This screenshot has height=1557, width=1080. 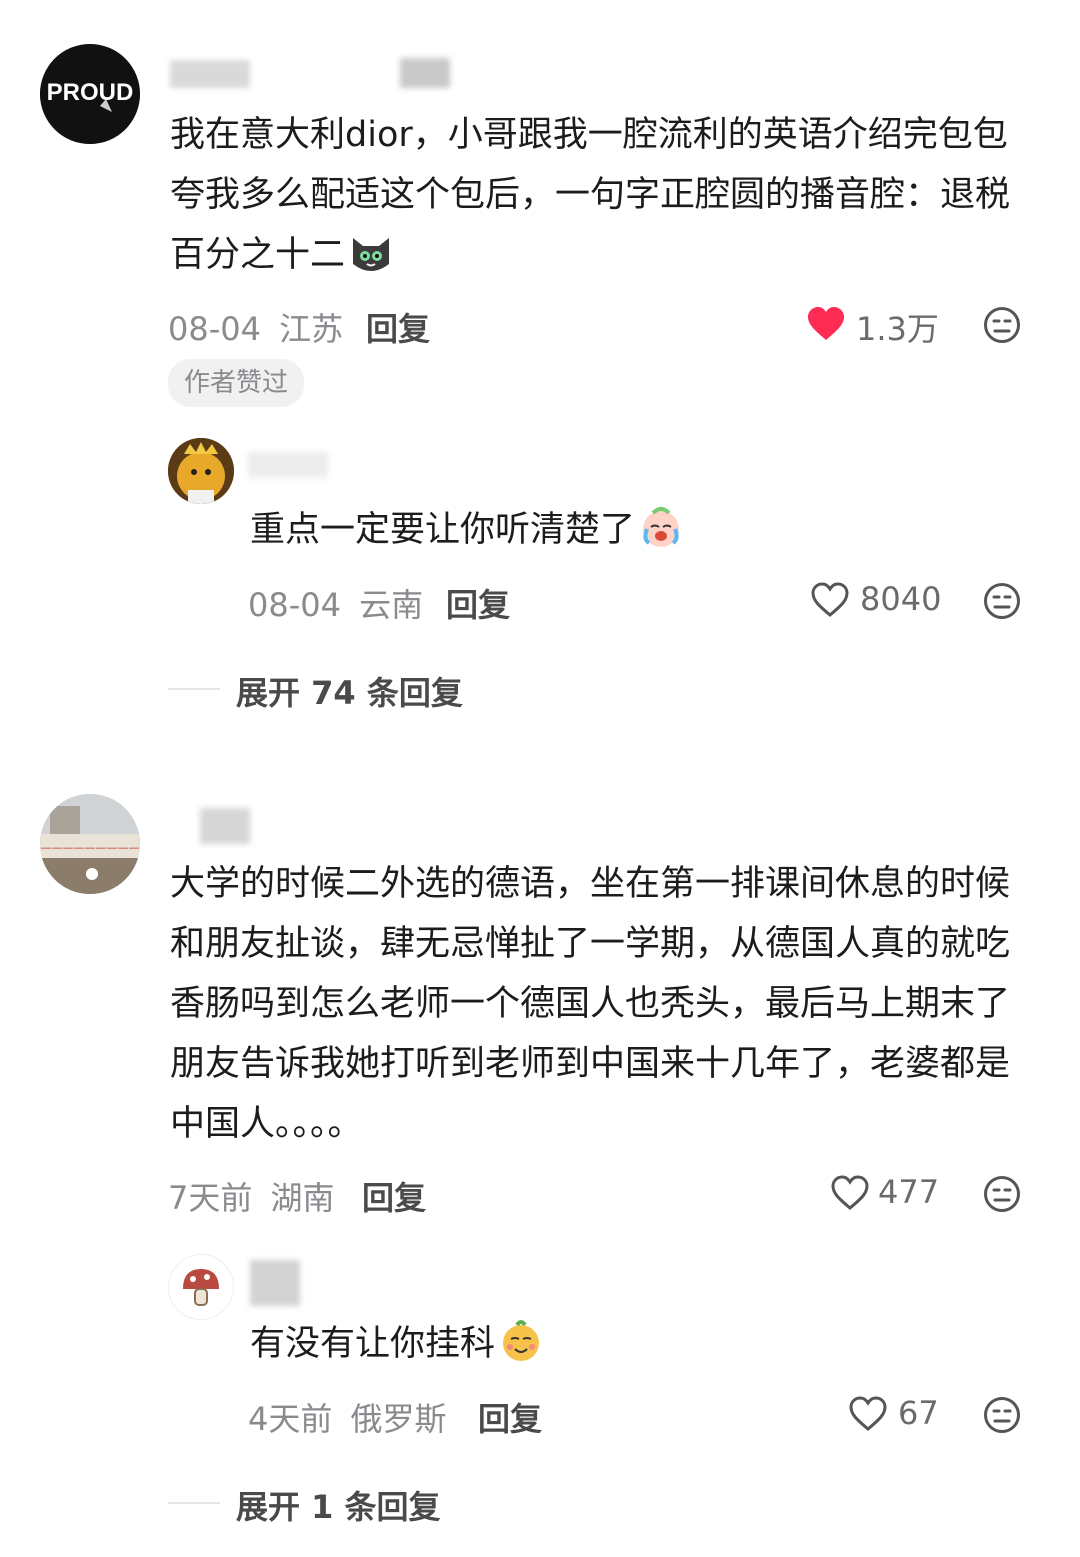 I want to click on comment-date: 08-04, so click(x=214, y=329).